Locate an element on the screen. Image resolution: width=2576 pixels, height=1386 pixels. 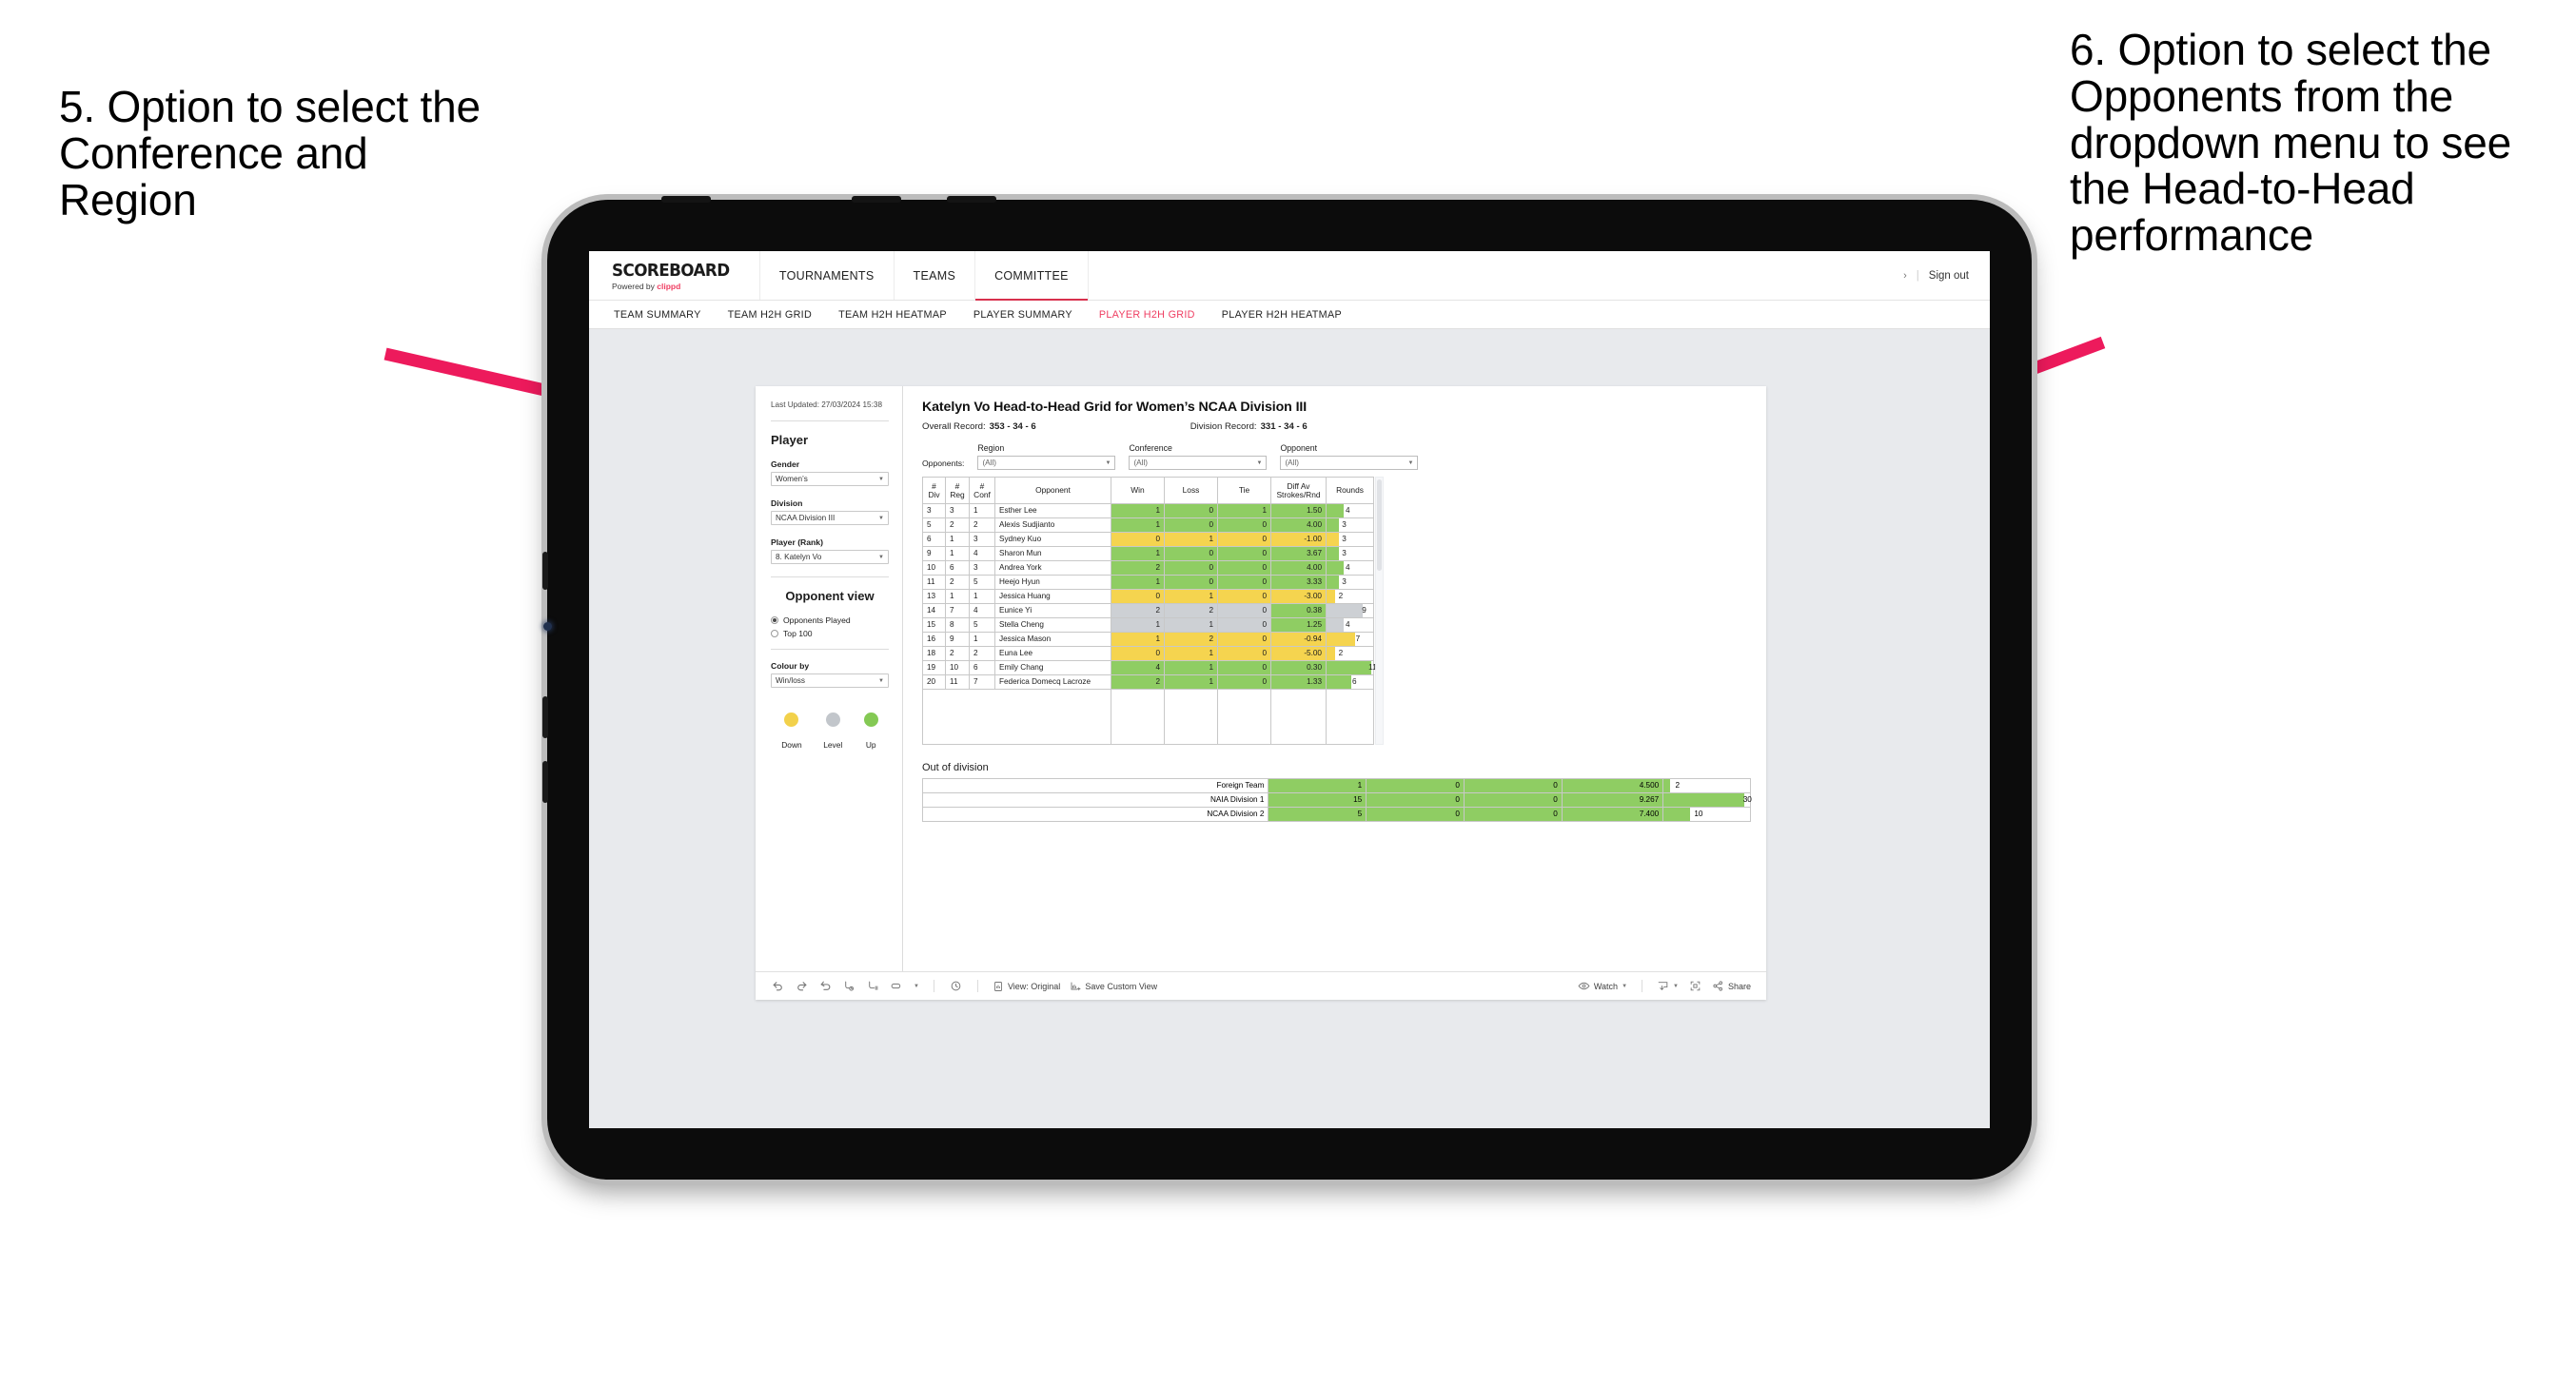
column-header-reg: # Reg is located at coordinates (957, 491).